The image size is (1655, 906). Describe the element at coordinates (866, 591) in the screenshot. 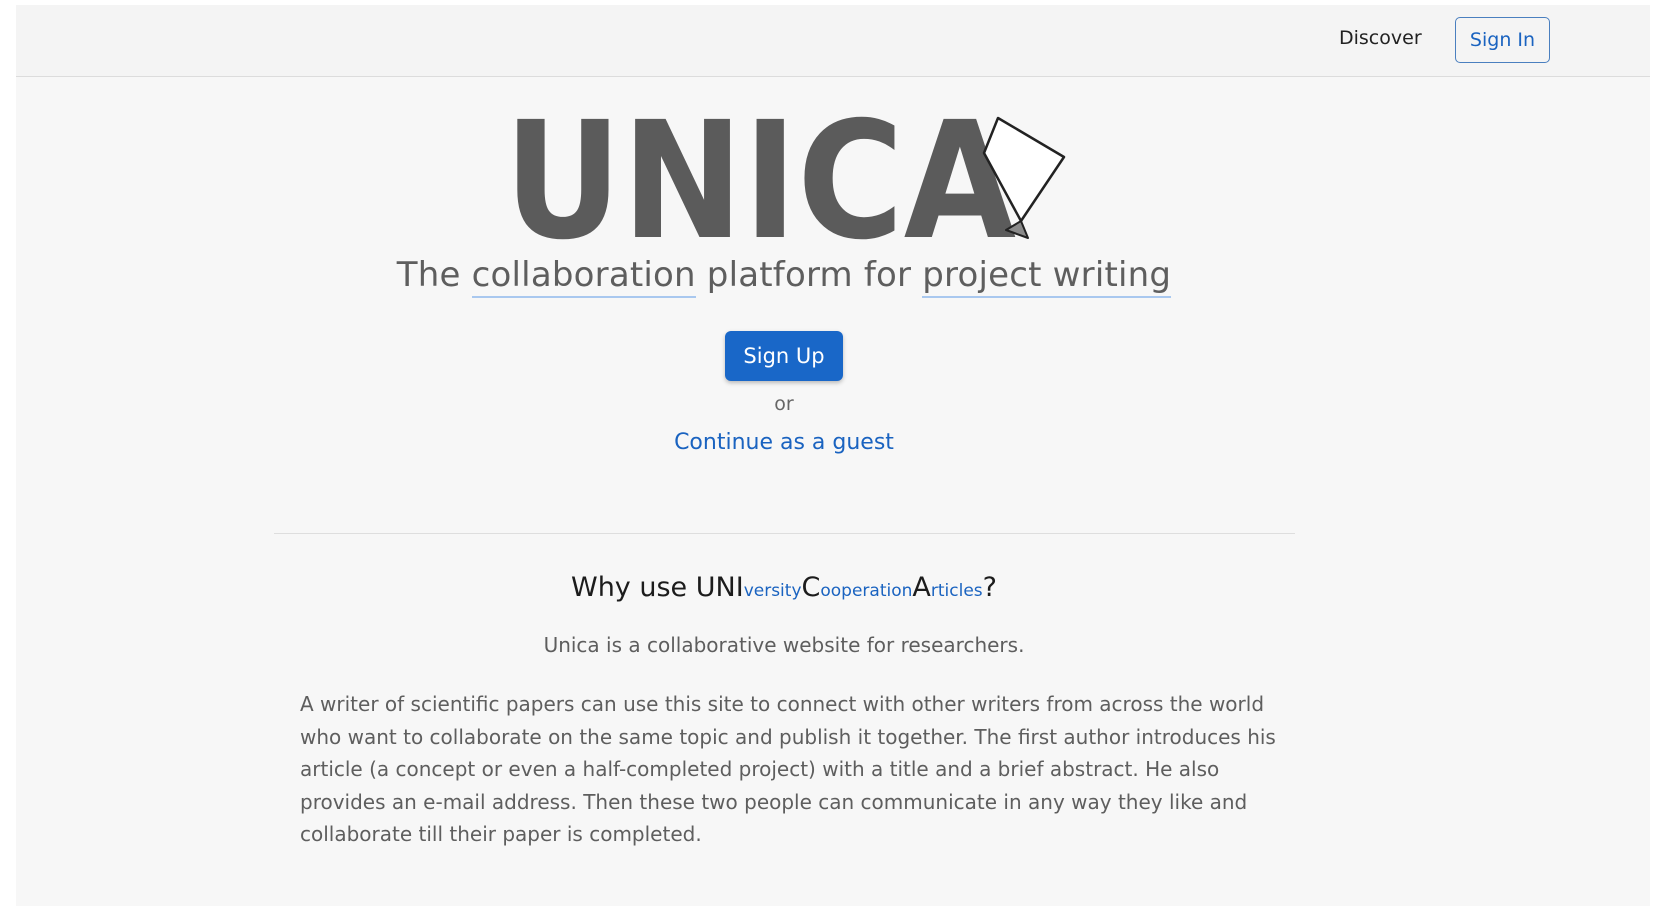

I see `why-ooperation: ooperation` at that location.